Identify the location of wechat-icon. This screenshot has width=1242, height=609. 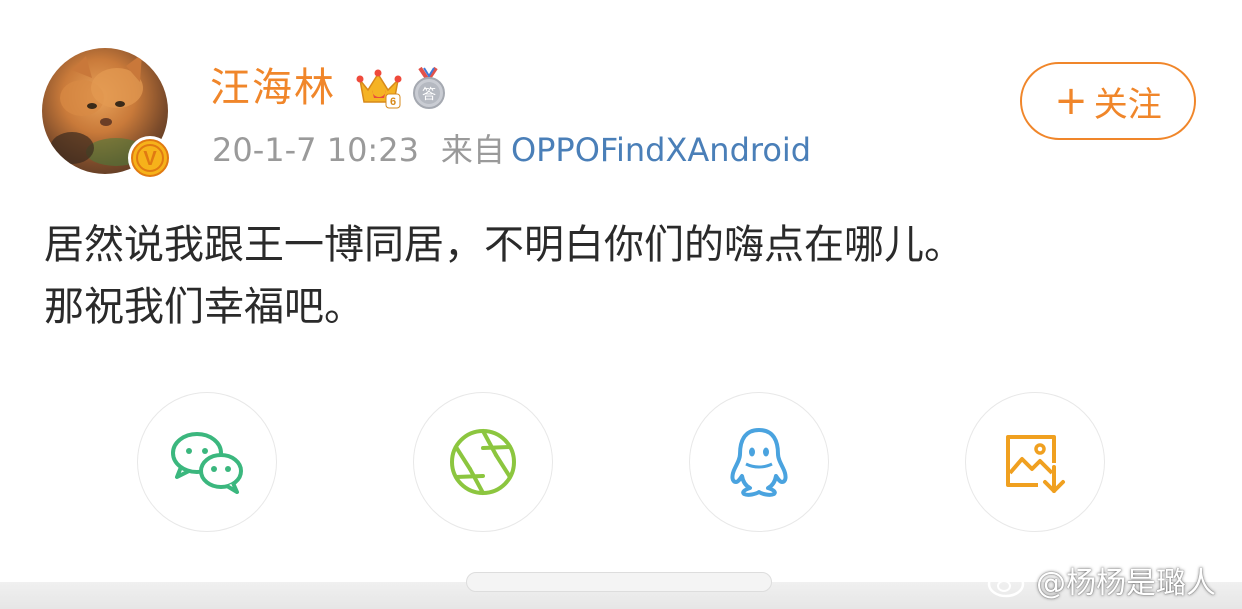
(207, 463).